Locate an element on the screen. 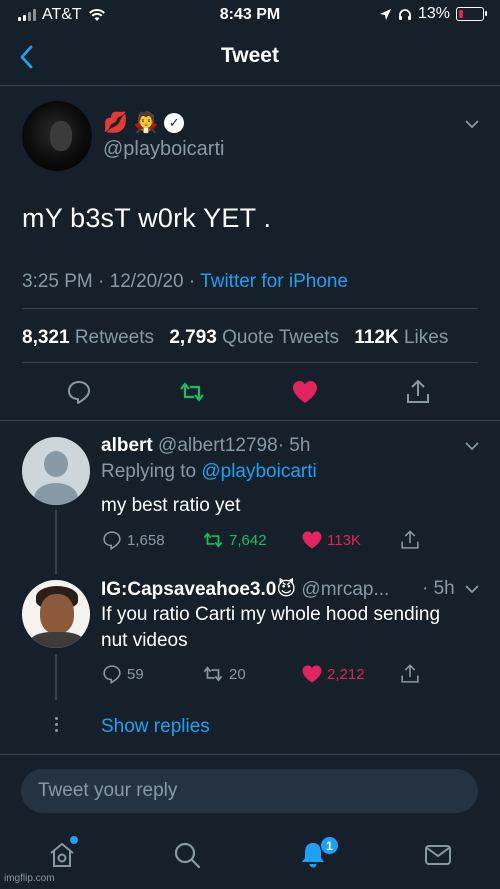  likes-stat: 112K Likes is located at coordinates (401, 337).